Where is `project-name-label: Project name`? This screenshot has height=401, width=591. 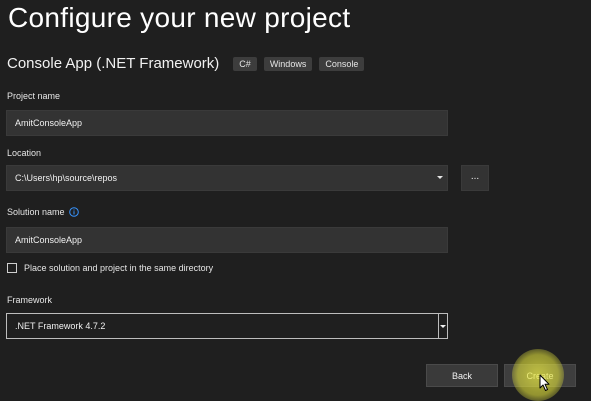
project-name-label: Project name is located at coordinates (34, 96).